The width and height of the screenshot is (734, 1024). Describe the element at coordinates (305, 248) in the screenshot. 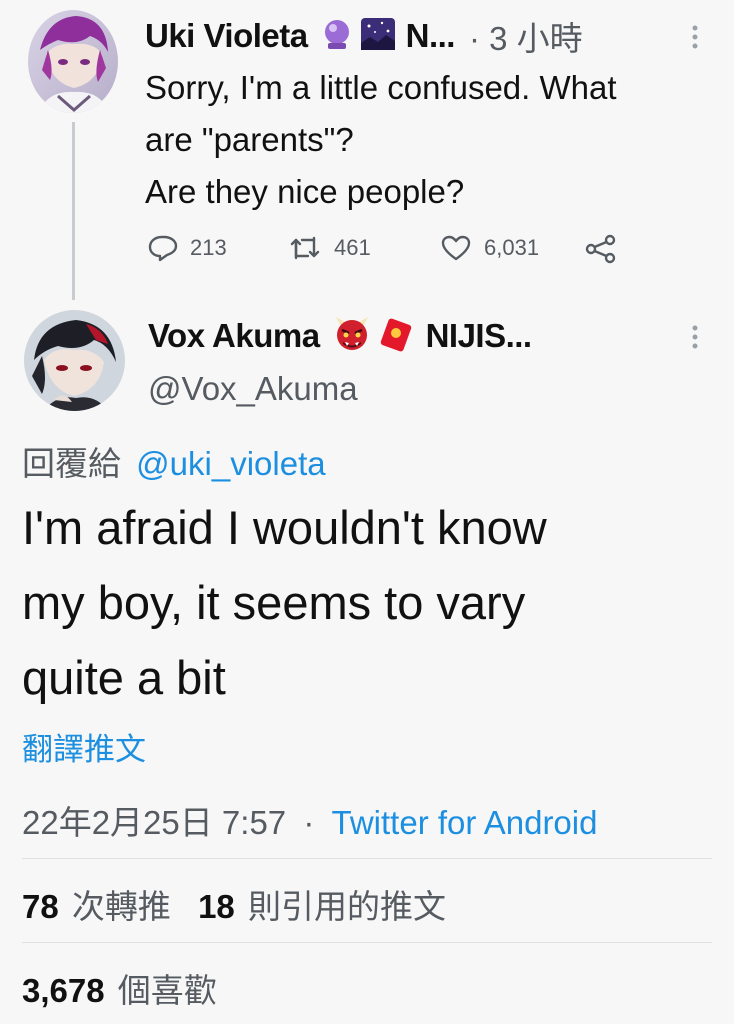

I see `retweet-icon` at that location.